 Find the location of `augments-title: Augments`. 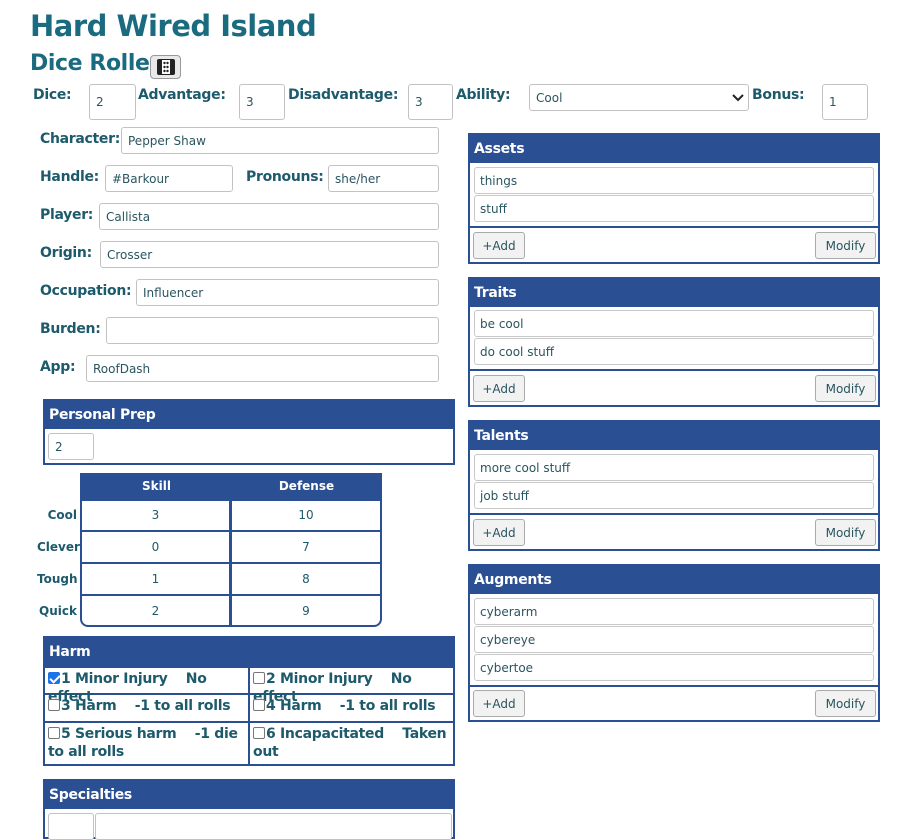

augments-title: Augments is located at coordinates (674, 580).